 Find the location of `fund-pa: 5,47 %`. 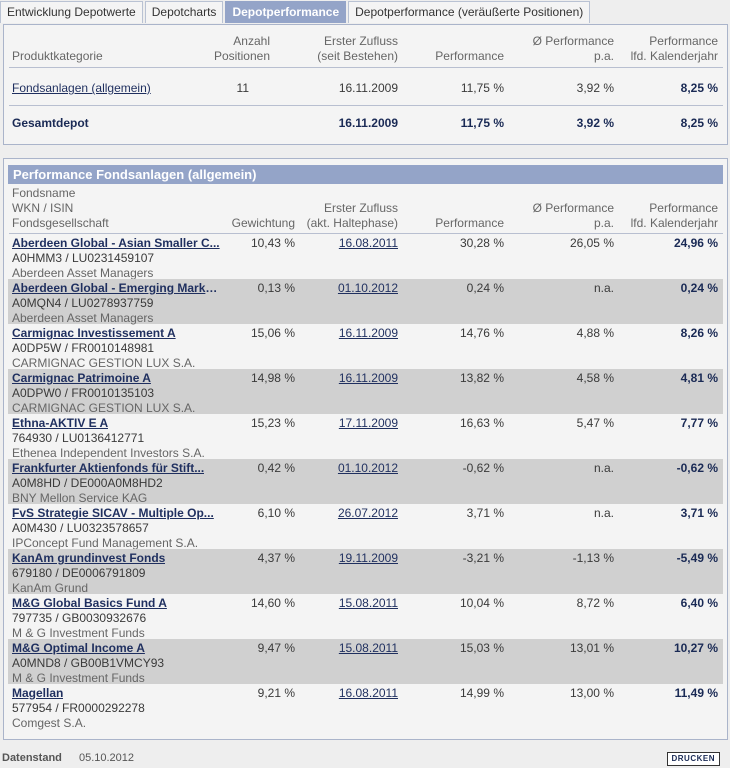

fund-pa: 5,47 % is located at coordinates (595, 423).